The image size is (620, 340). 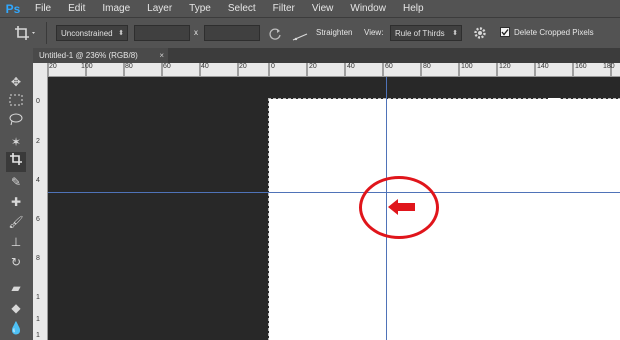 What do you see at coordinates (420, 33) in the screenshot?
I see `view-select-value: Rule of Thirds` at bounding box center [420, 33].